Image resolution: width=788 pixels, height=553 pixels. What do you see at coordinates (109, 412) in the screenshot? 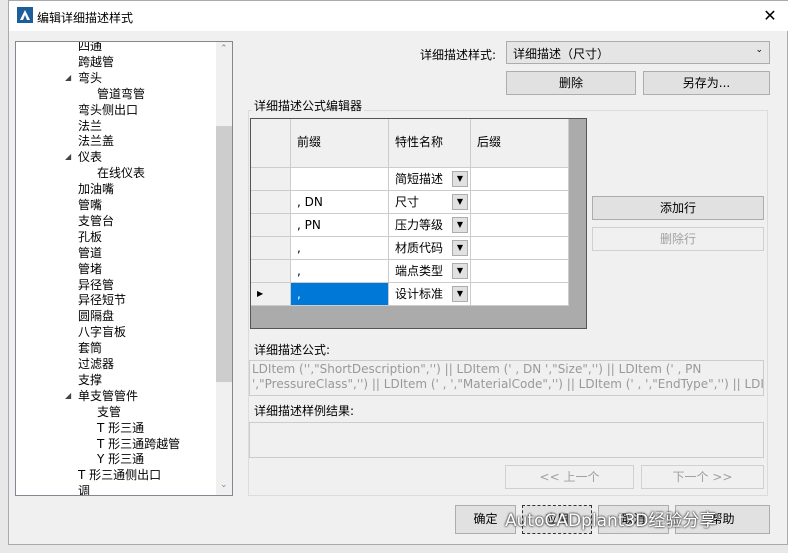
I see `tree-item: 支管` at bounding box center [109, 412].